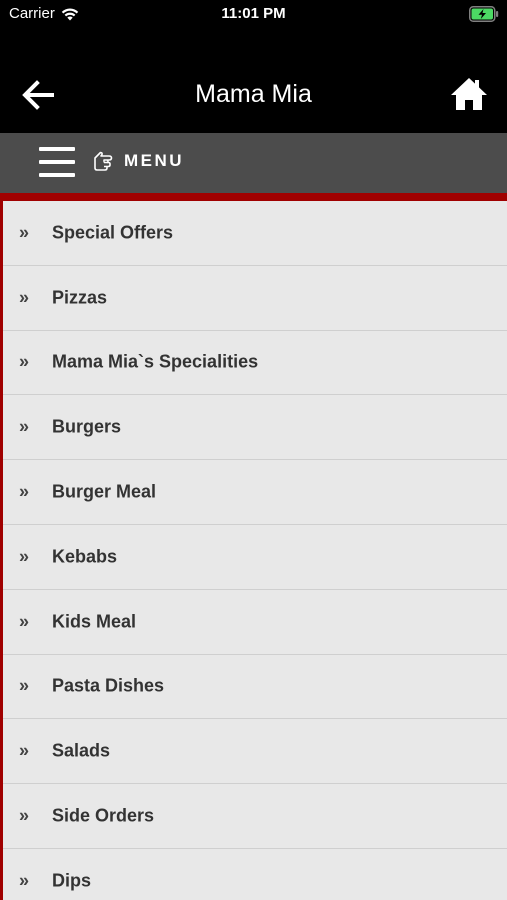 The height and width of the screenshot is (900, 507). I want to click on status-bar: Carrier 11:01 PM, so click(253, 15).